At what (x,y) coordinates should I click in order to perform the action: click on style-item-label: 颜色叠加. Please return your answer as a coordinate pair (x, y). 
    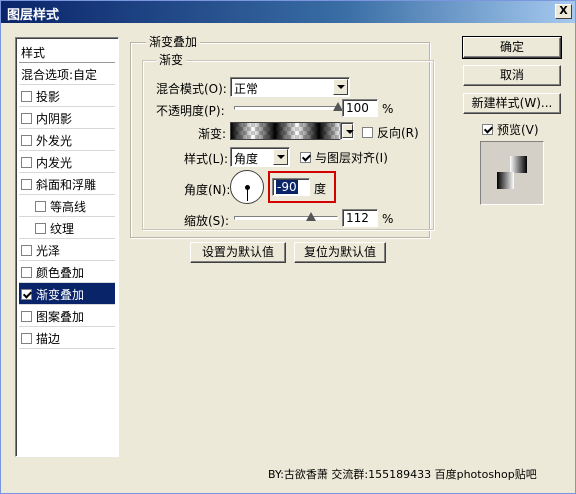
    Looking at the image, I should click on (60, 273).